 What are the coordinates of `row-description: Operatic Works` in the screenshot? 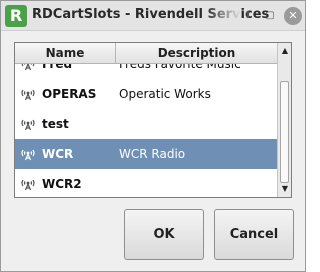 It's located at (165, 94).